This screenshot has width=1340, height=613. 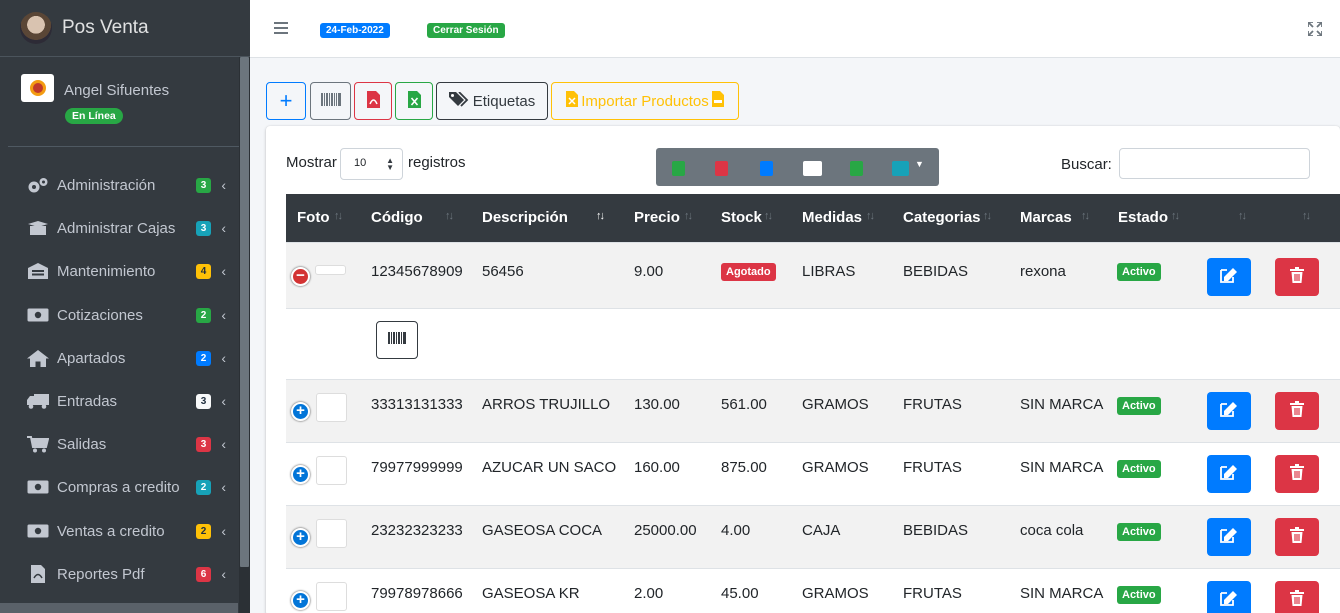 What do you see at coordinates (87, 401) in the screenshot?
I see `sidebar-item-label: Entradas` at bounding box center [87, 401].